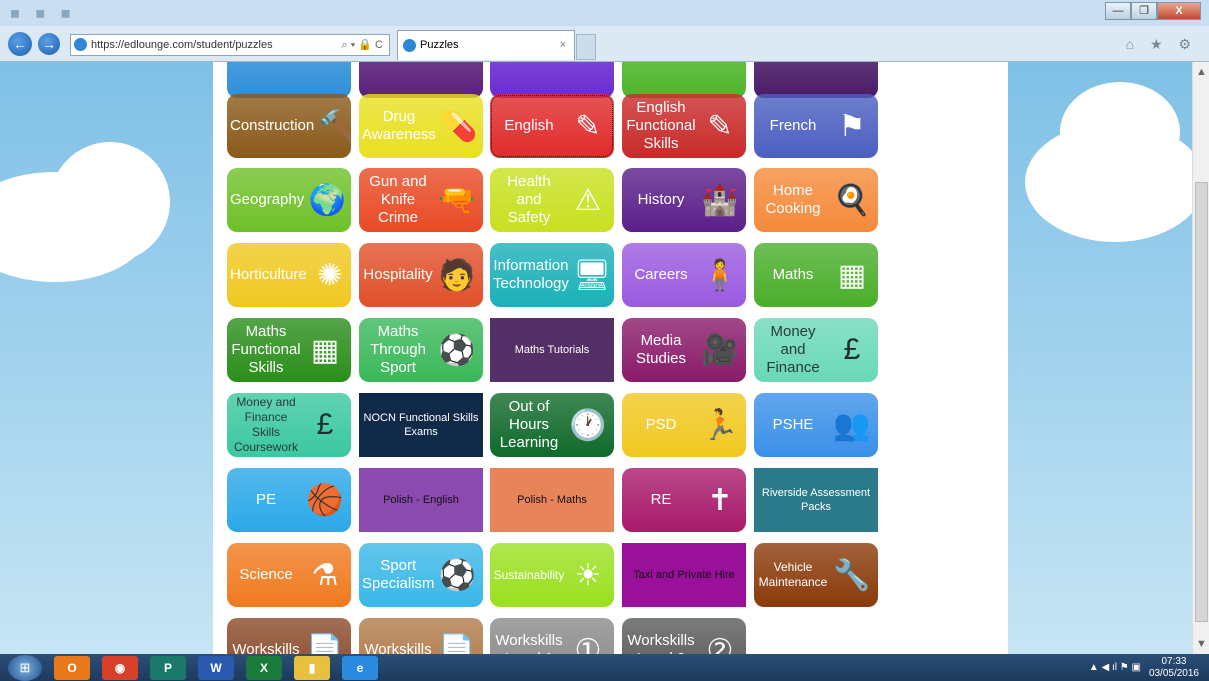 This screenshot has width=1209, height=681. Describe the element at coordinates (486, 45) in the screenshot. I see `tab-puzzles: Puzzles ×` at that location.